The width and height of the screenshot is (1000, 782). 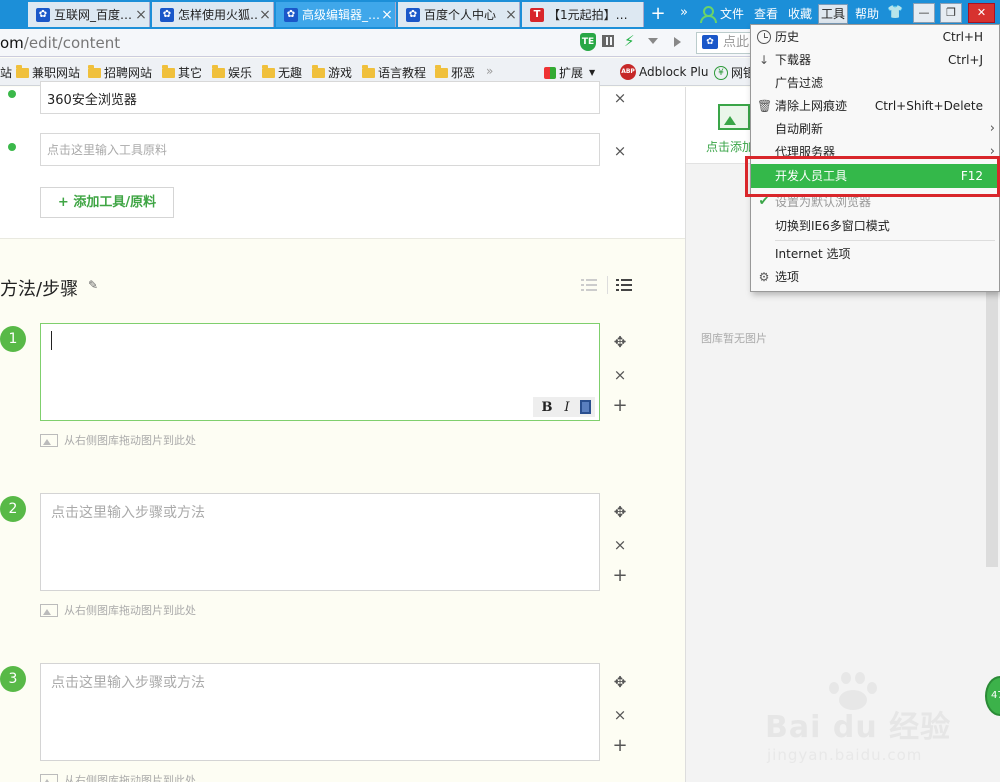 What do you see at coordinates (732, 14) in the screenshot?
I see `menu-file: 文件` at bounding box center [732, 14].